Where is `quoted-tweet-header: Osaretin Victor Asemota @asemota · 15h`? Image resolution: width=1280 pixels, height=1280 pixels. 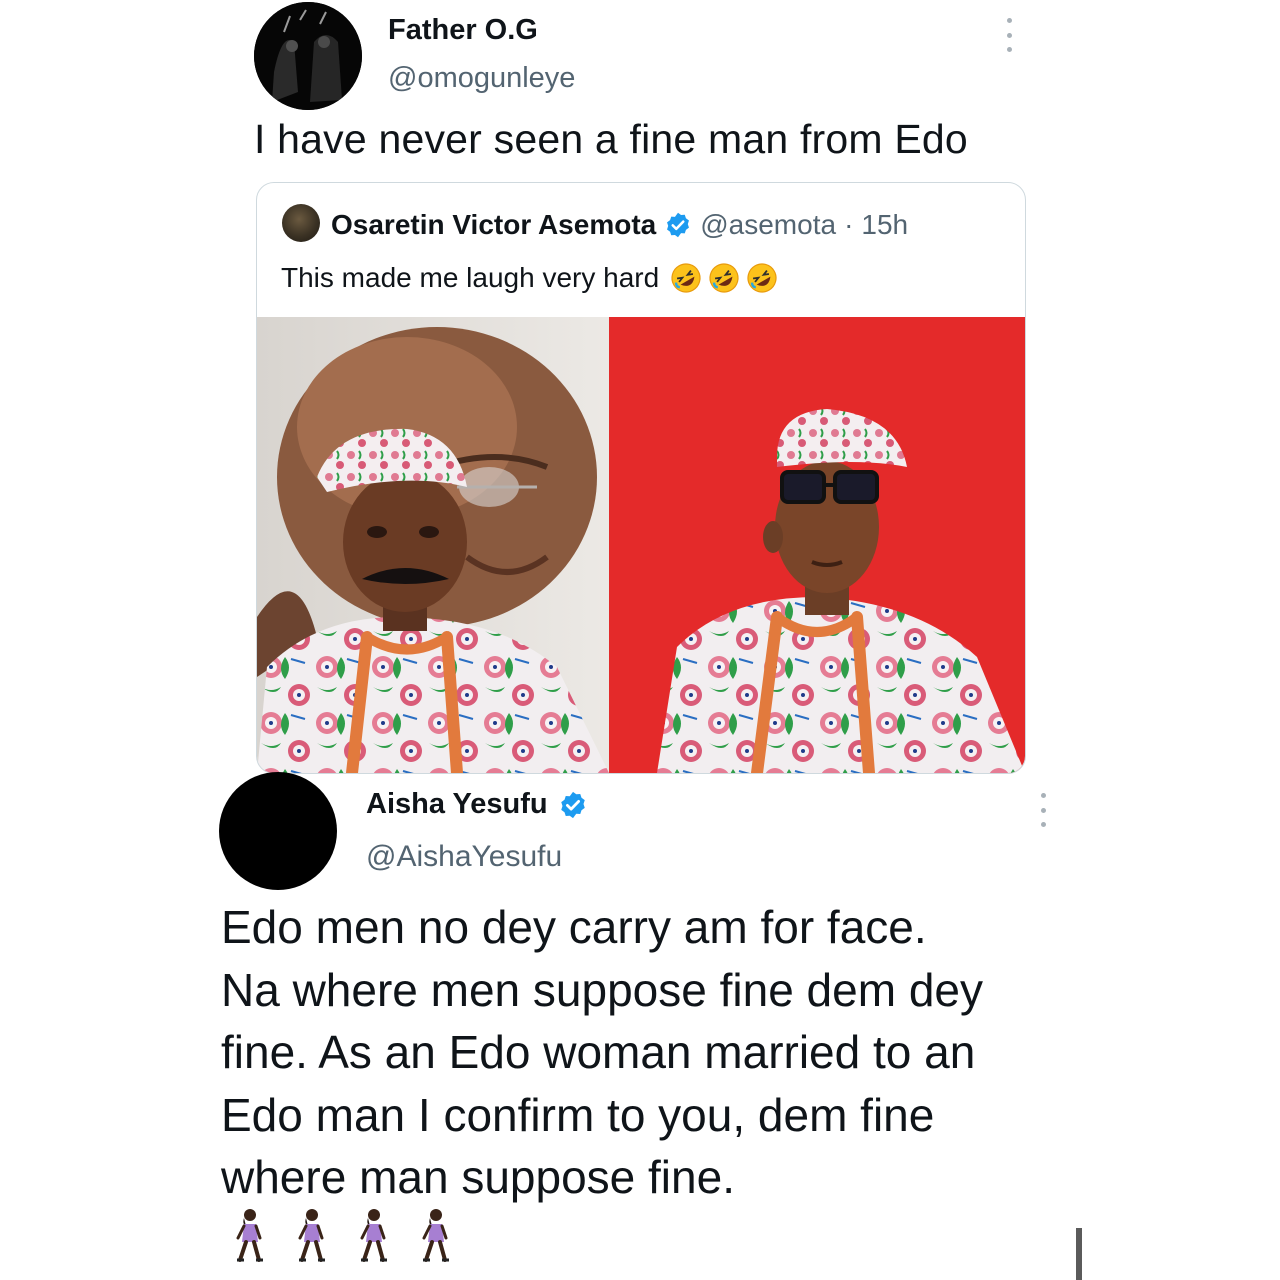
quoted-tweet-header: Osaretin Victor Asemota @asemota · 15h is located at coordinates (619, 225).